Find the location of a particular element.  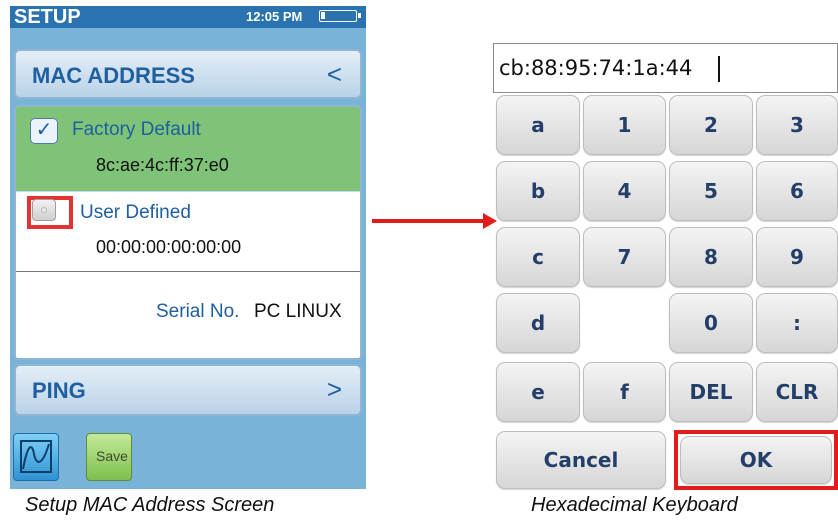

arrow-right-icon is located at coordinates (490, 221).